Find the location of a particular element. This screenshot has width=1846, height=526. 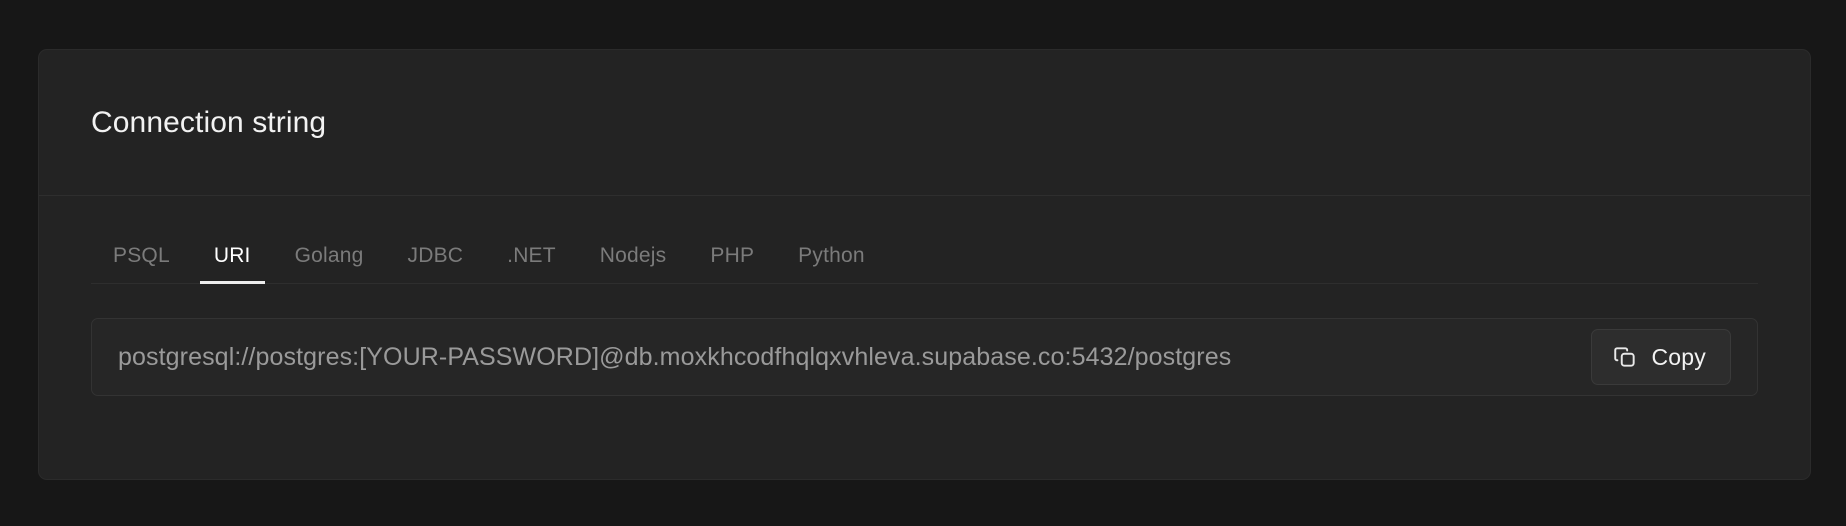

tab-label: .NET is located at coordinates (531, 255).